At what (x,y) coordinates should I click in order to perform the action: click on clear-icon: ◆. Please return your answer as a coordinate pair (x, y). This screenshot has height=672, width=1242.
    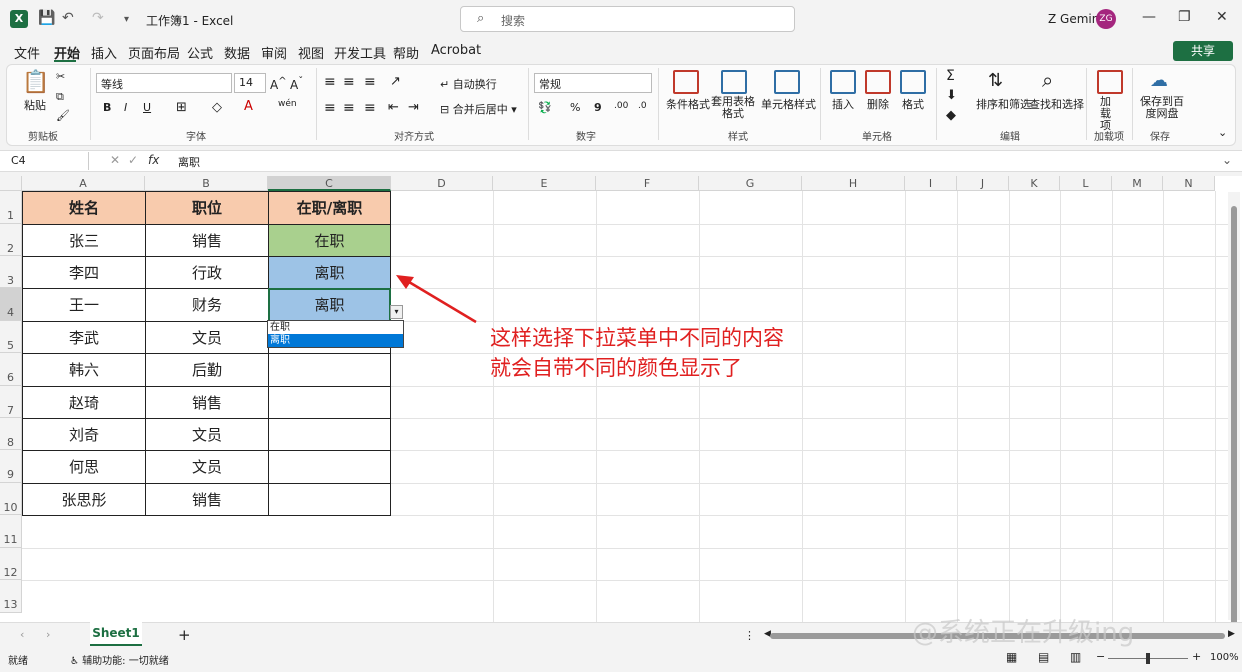
    Looking at the image, I should click on (951, 115).